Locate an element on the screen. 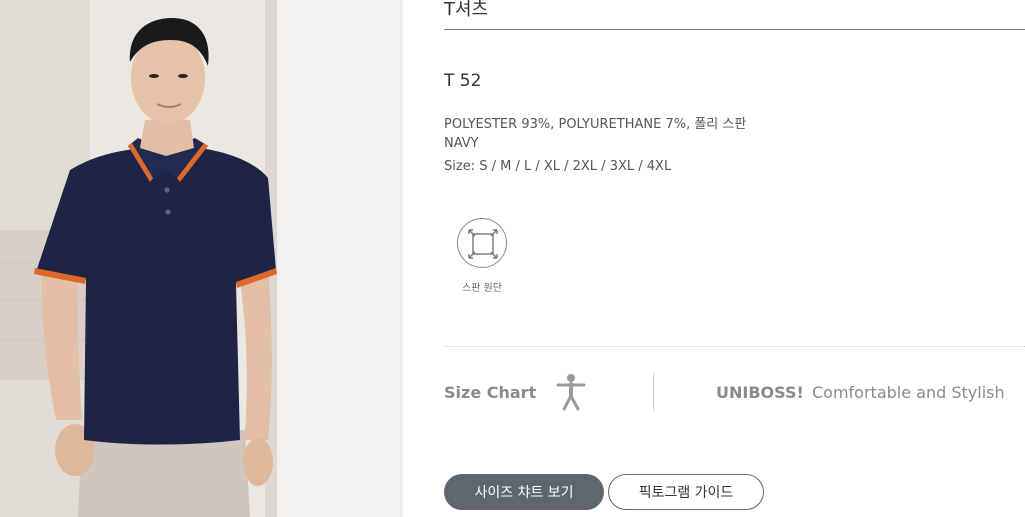 Image resolution: width=1025 pixels, height=517 pixels. pictogram-guide-button: 픽토그램 가이드 is located at coordinates (686, 492).